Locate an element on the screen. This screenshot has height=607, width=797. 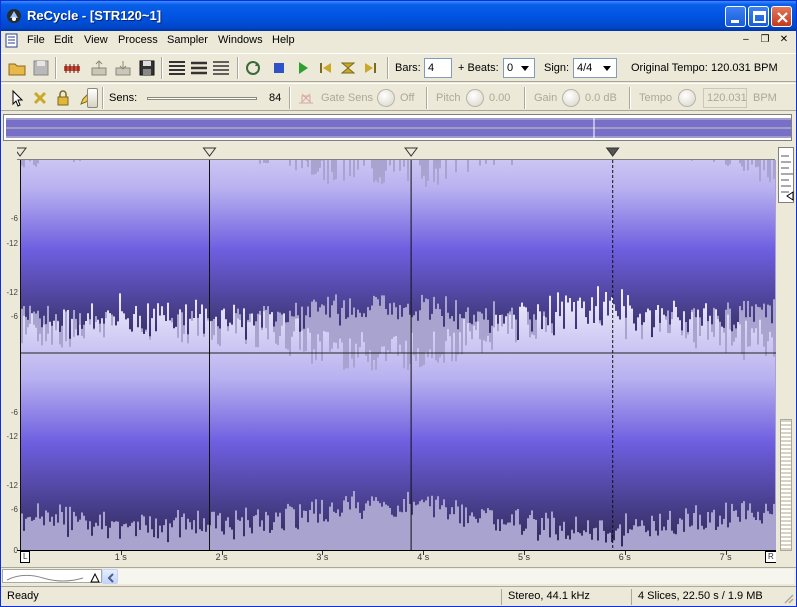
tempo-knob is located at coordinates (687, 98).